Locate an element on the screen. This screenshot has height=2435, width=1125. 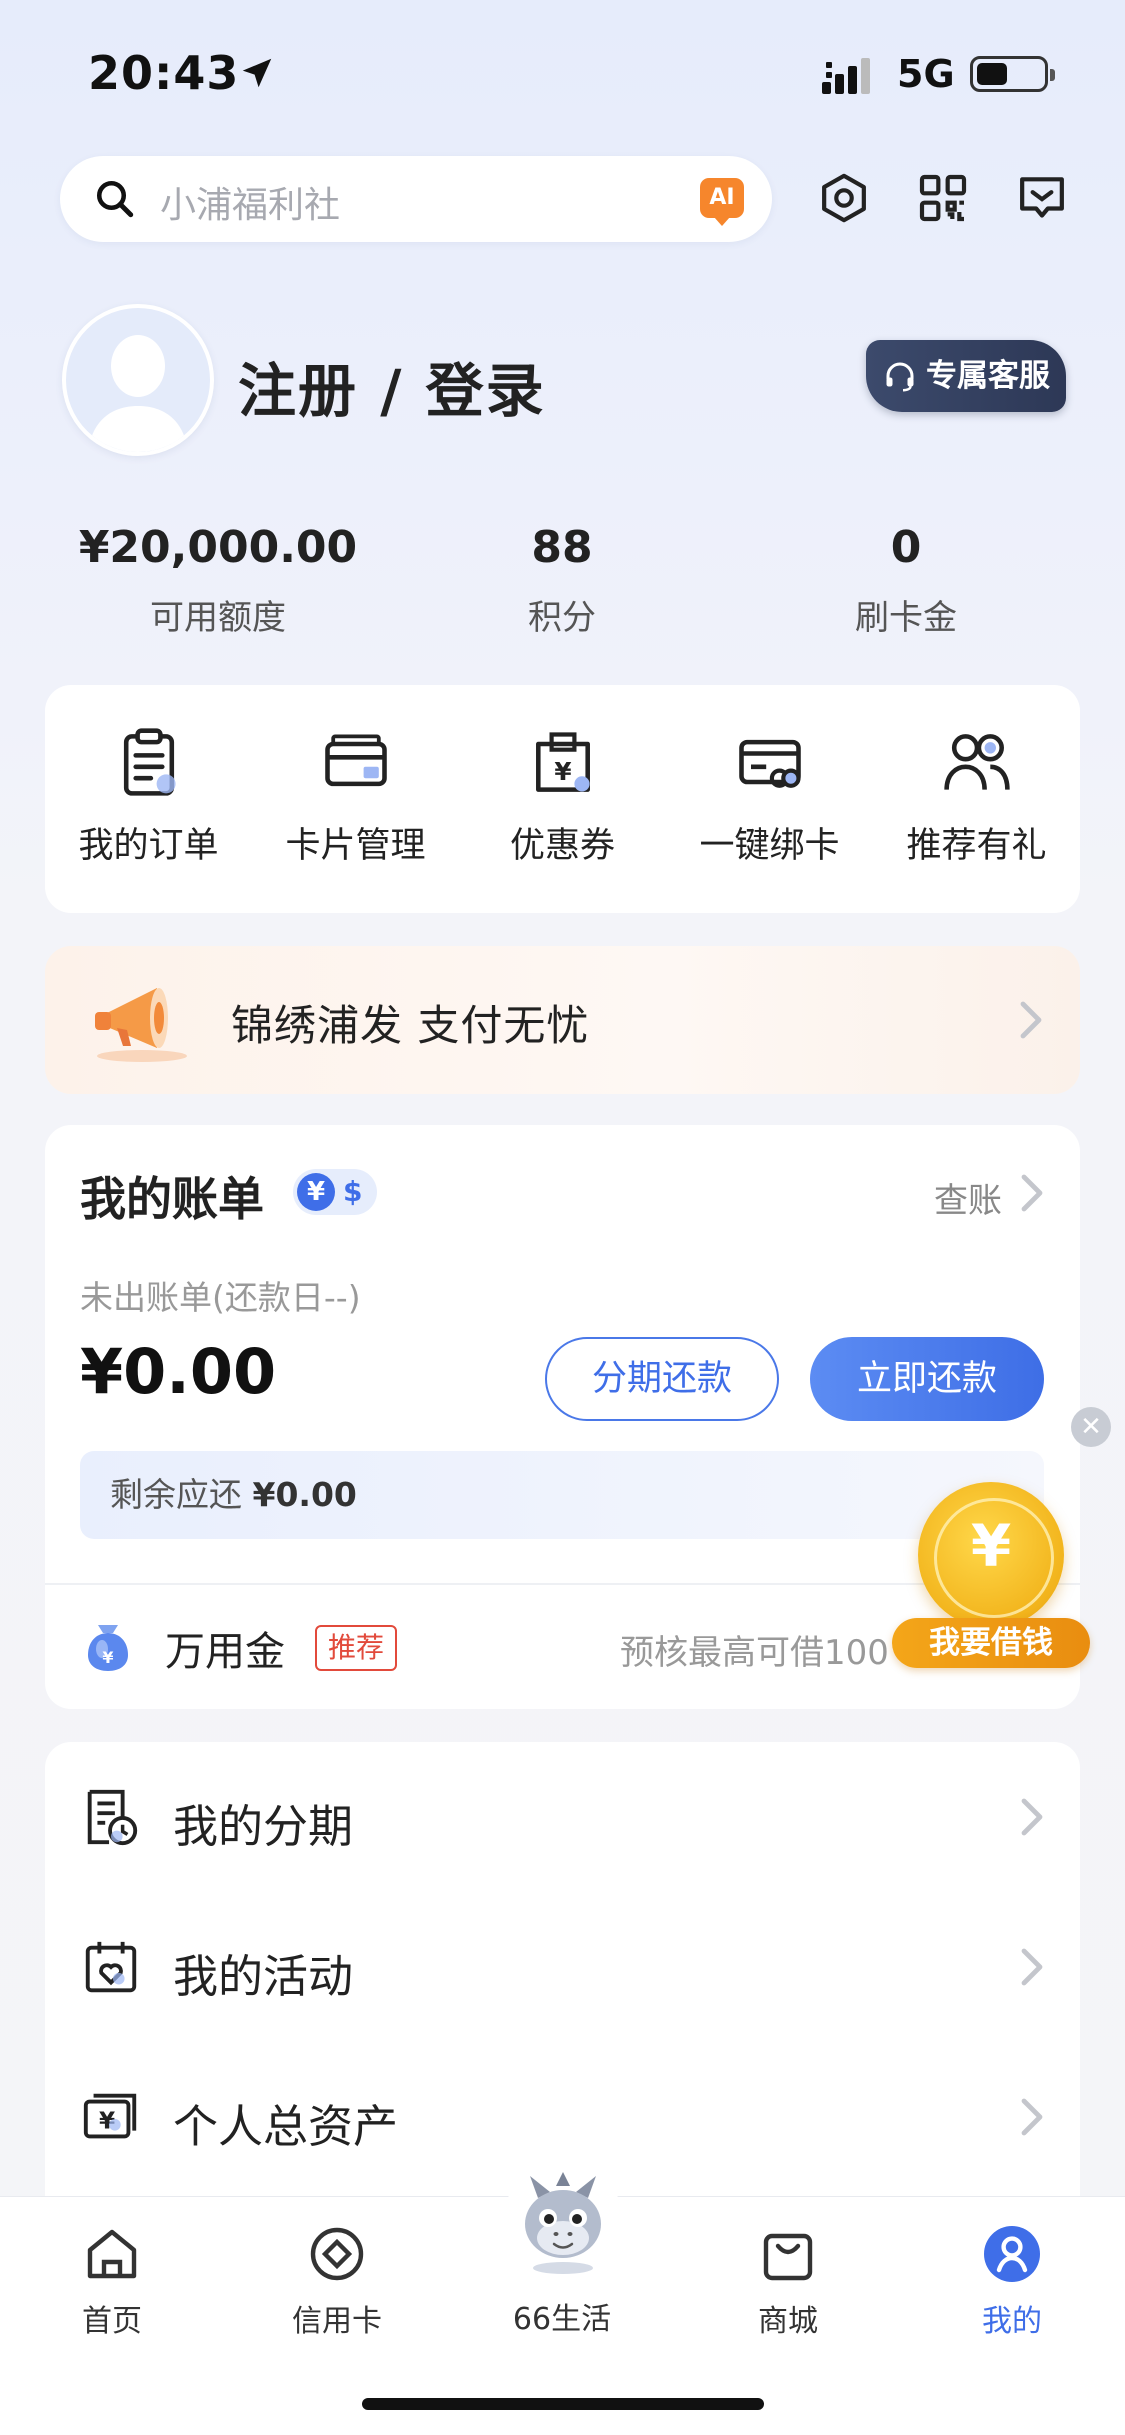
customer-service-button: 专属客服 is located at coordinates (966, 376).